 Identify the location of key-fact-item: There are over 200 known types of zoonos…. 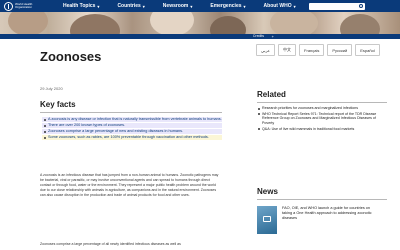
(132, 125).